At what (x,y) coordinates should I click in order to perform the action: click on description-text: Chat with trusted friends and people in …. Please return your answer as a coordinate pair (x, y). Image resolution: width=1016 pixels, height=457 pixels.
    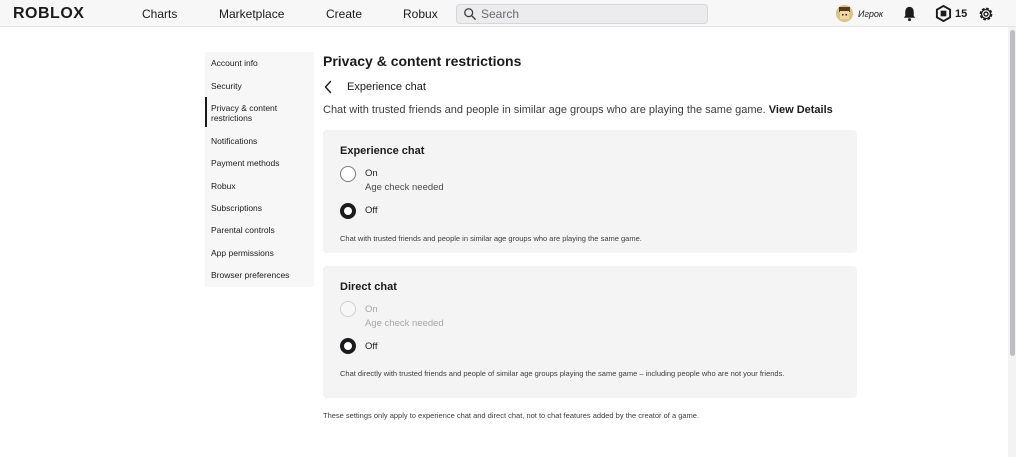
    Looking at the image, I should click on (544, 110).